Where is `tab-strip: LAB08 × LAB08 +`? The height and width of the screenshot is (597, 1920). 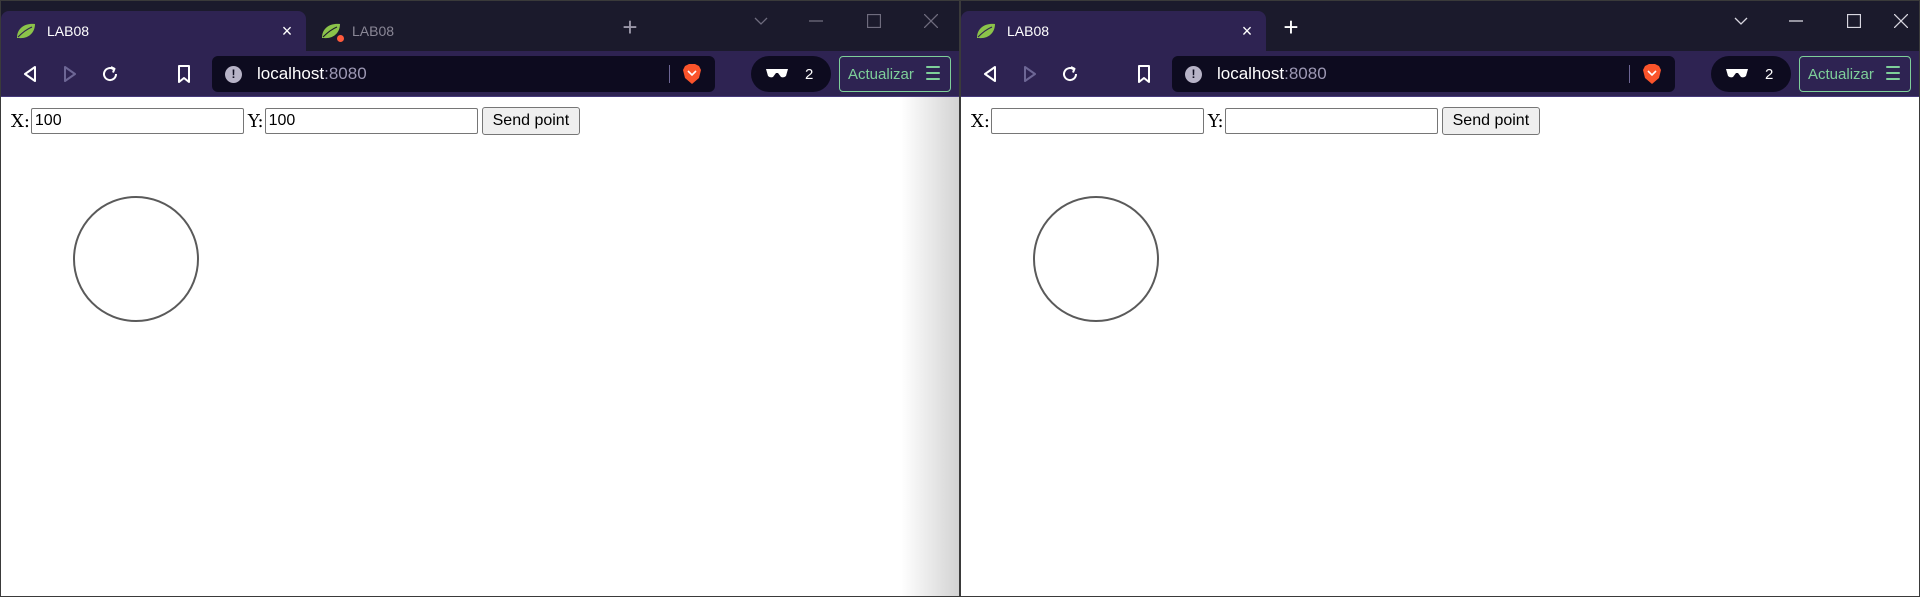 tab-strip: LAB08 × LAB08 + is located at coordinates (480, 26).